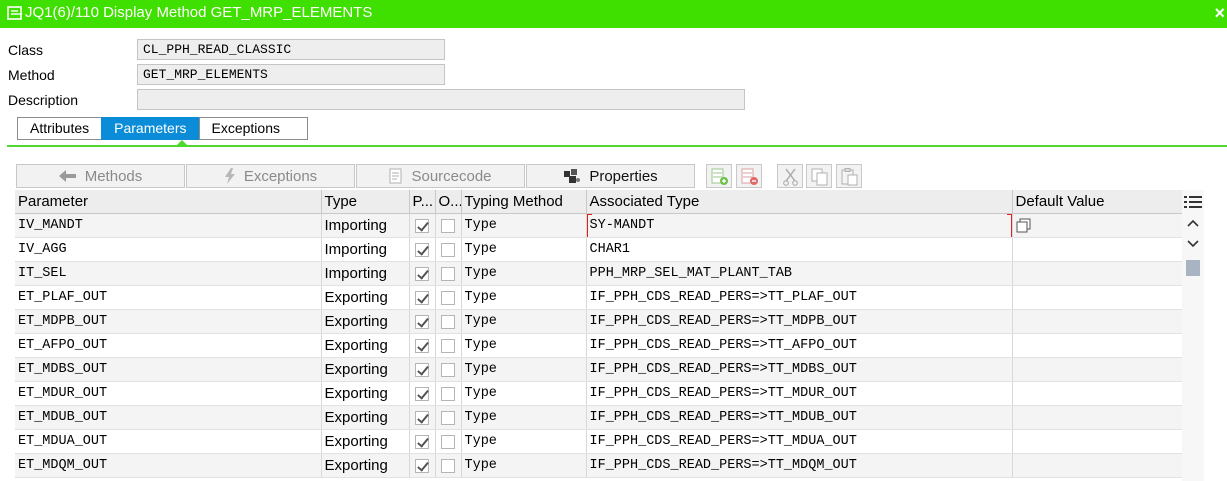  I want to click on associated-type-cell: IF_PPH_CDS_READ_PERS=>TT_PLAF_OUT, so click(799, 297).